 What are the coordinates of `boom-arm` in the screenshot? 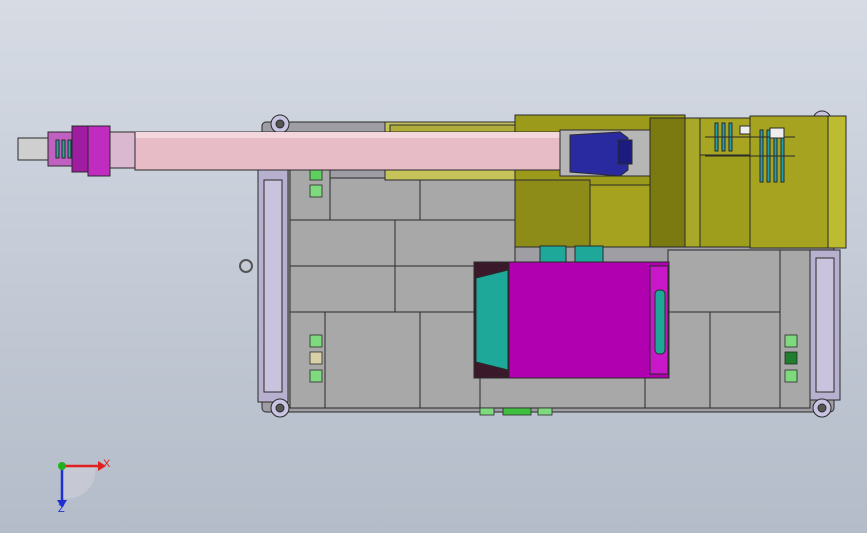 It's located at (392, 151).